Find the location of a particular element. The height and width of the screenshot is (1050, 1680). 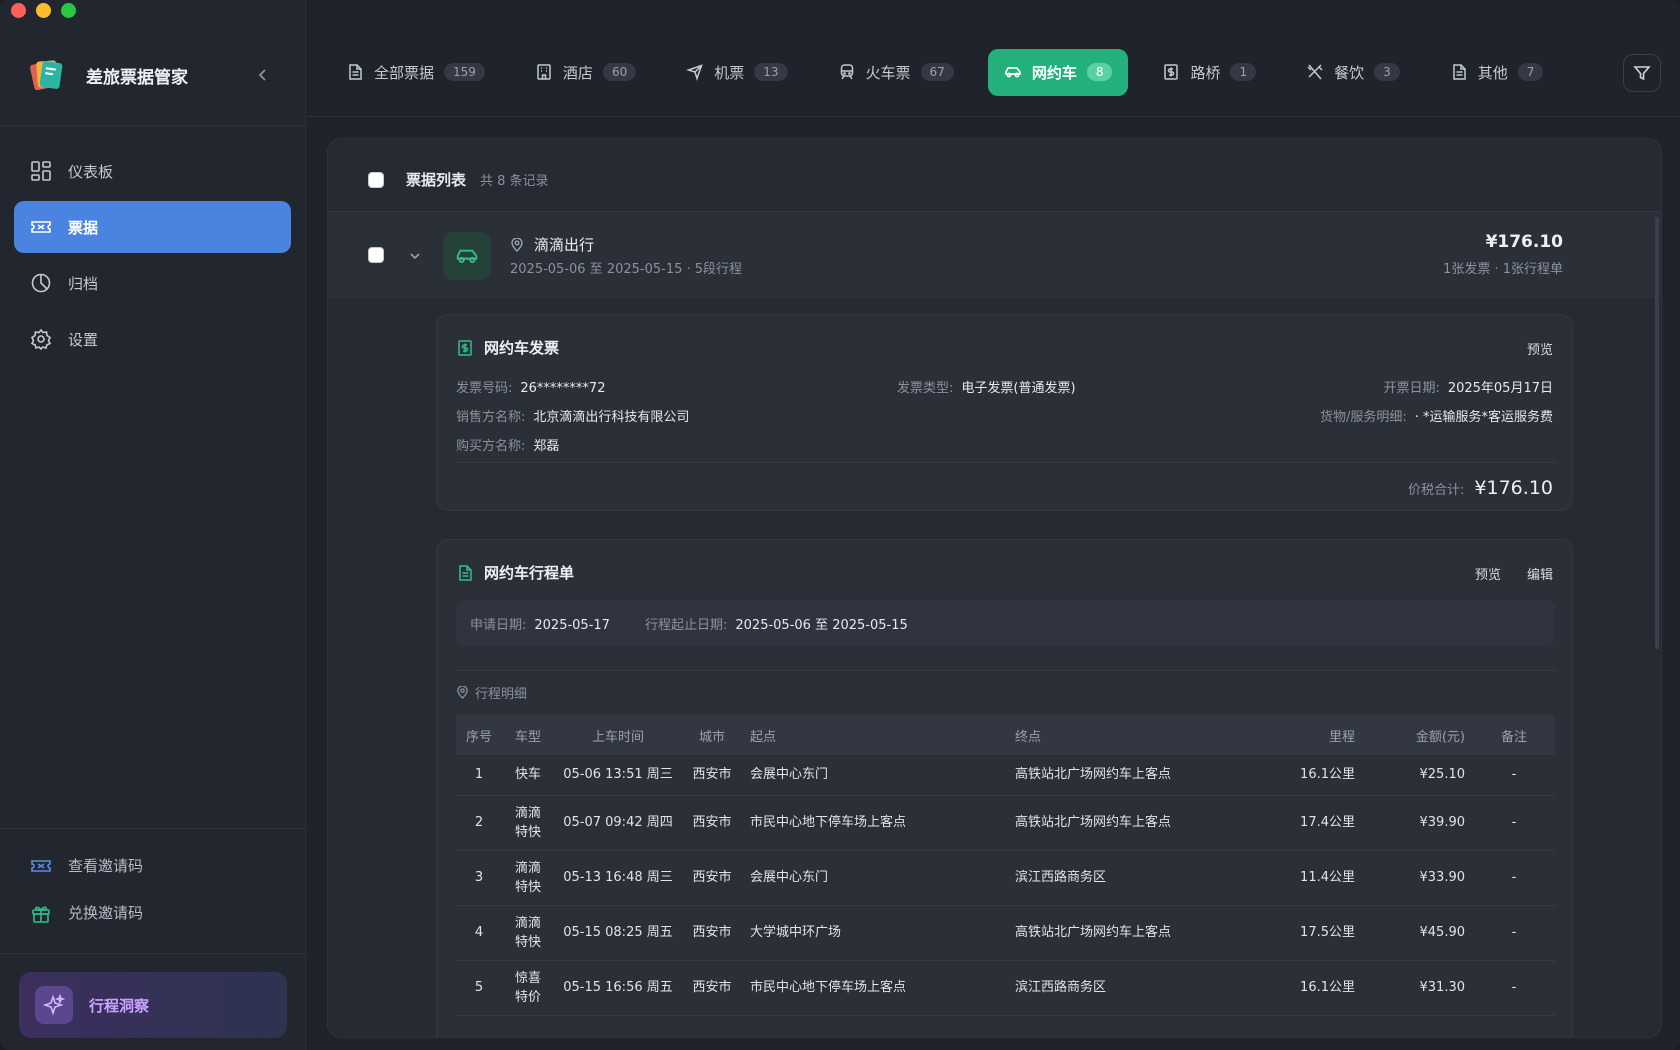

app-logo-icon is located at coordinates (47, 75).